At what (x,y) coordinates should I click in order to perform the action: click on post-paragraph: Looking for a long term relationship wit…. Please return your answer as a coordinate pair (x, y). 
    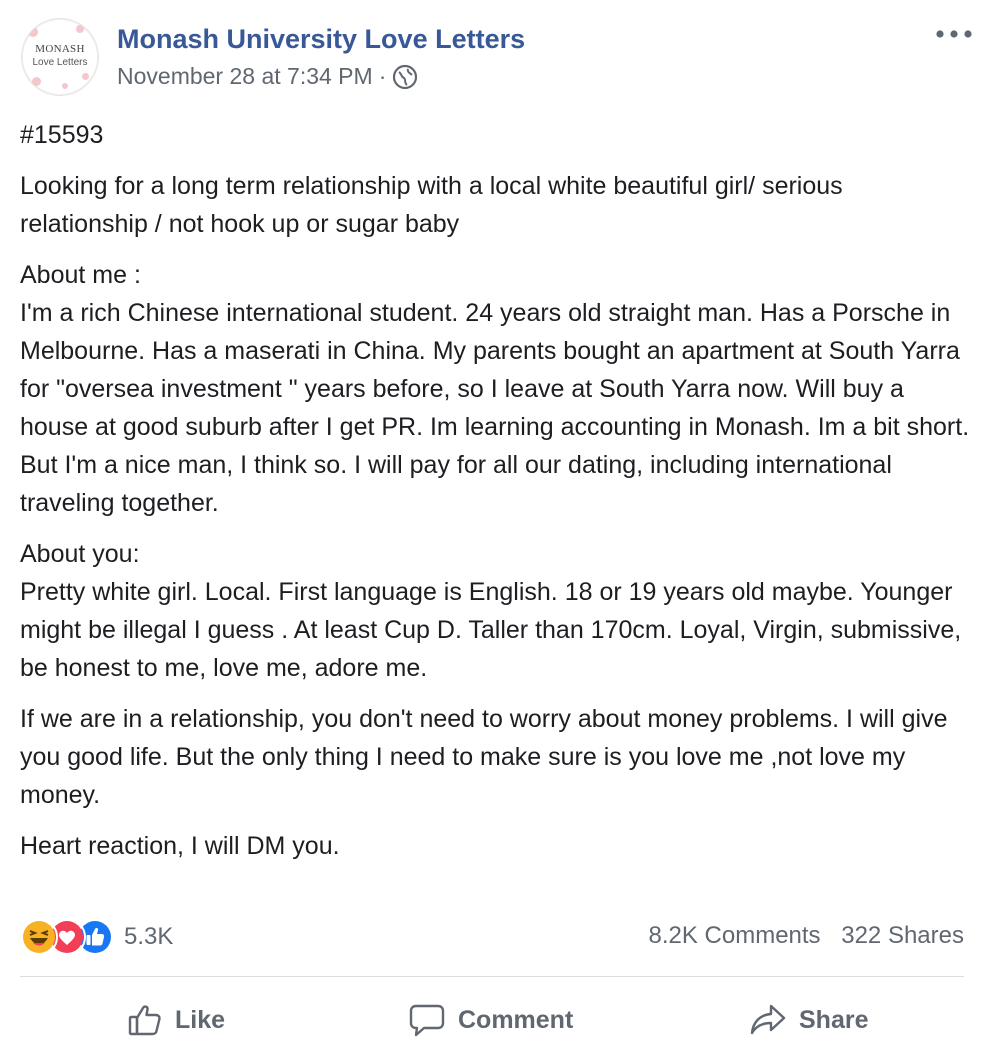
    Looking at the image, I should click on (431, 205).